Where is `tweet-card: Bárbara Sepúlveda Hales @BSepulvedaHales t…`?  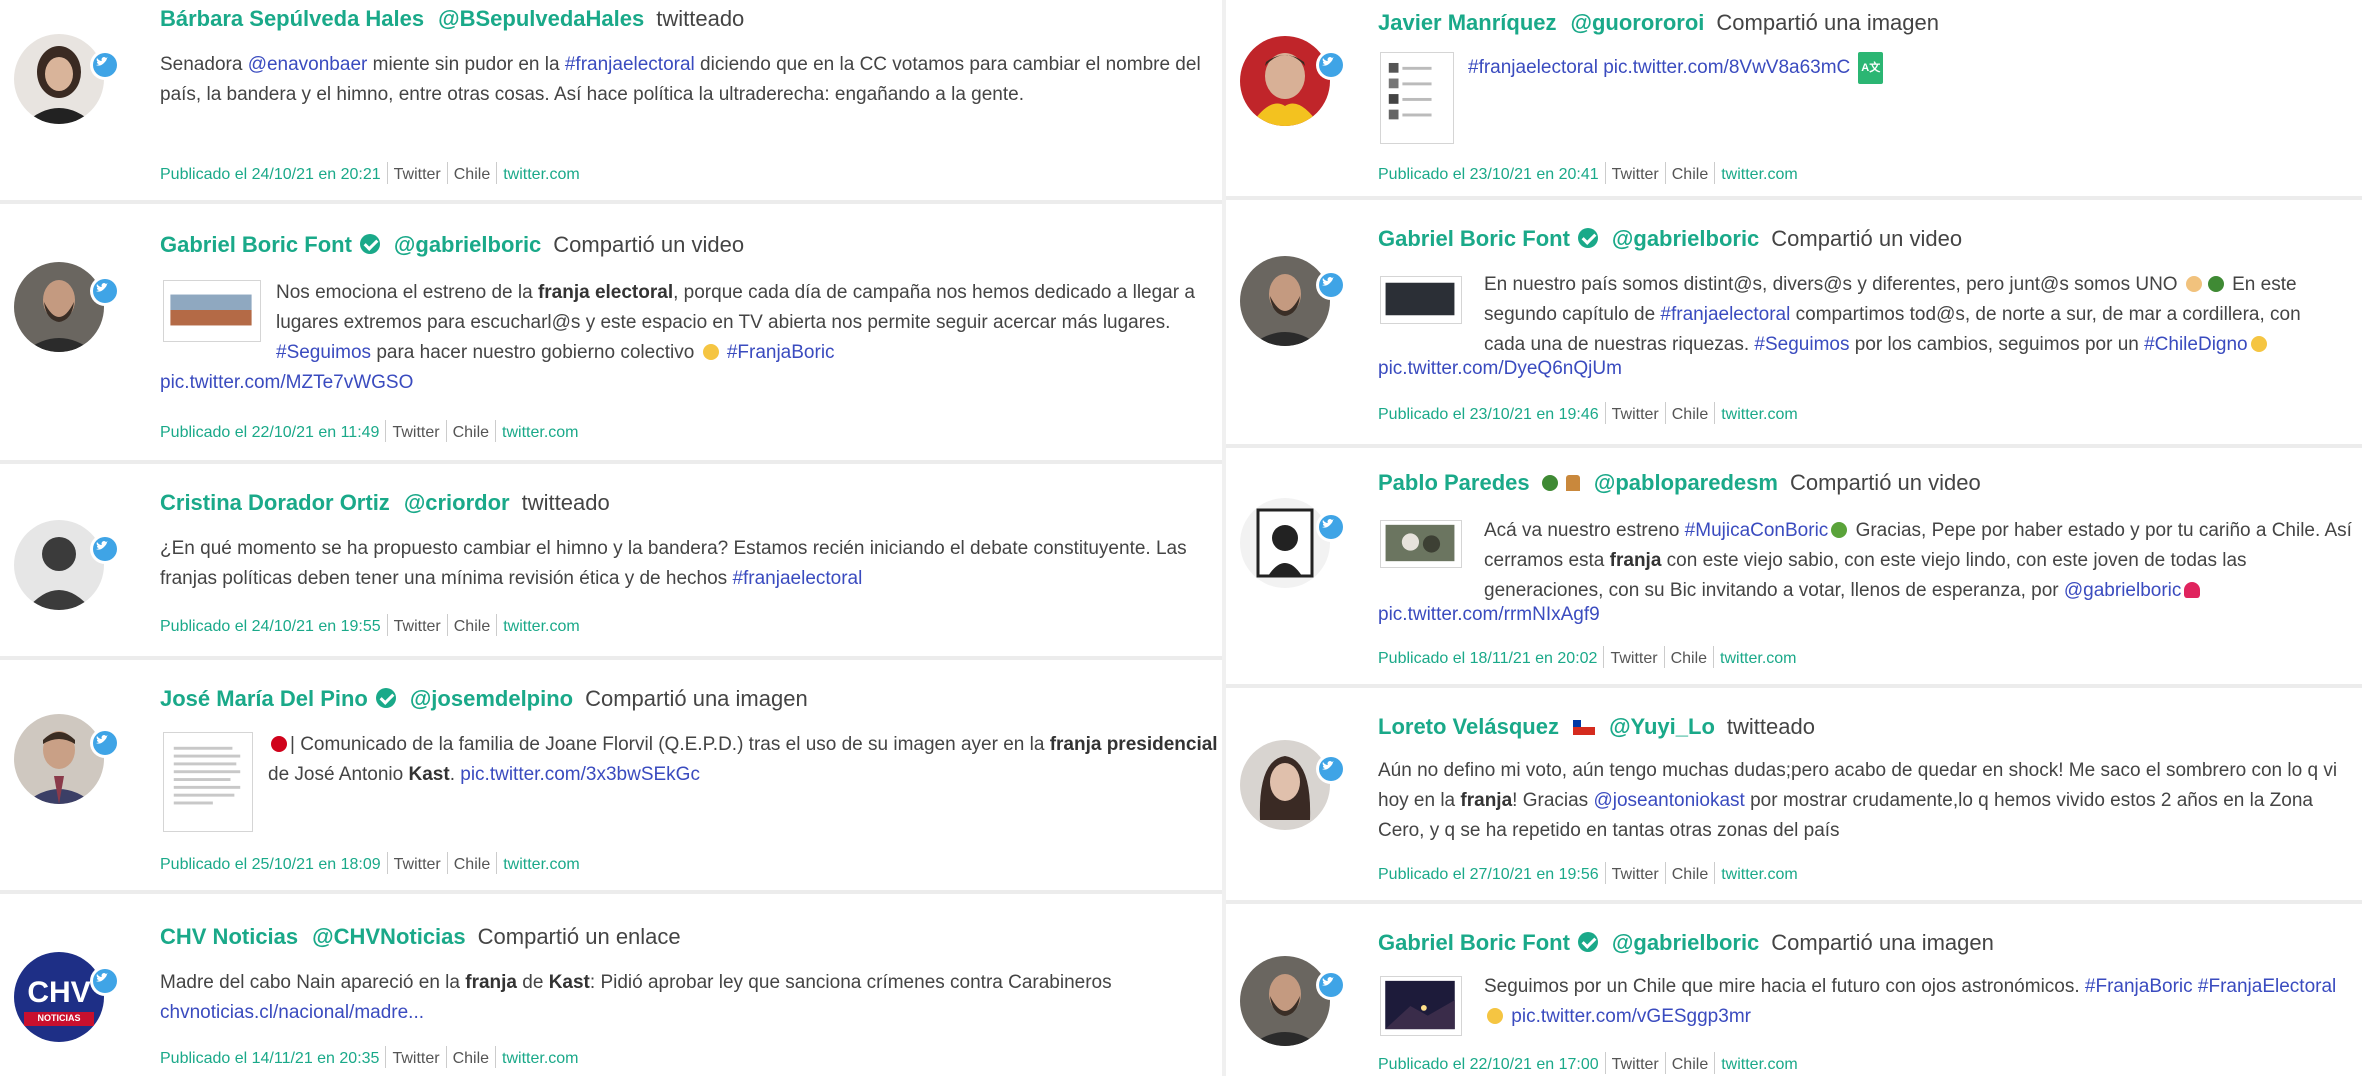 tweet-card: Bárbara Sepúlveda Hales @BSepulvedaHales t… is located at coordinates (611, 102).